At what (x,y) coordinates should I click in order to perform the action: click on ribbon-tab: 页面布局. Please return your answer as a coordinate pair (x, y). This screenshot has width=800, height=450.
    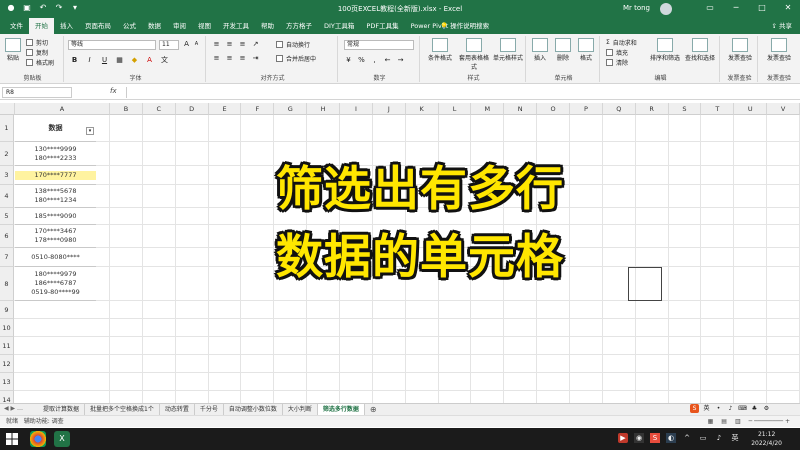
    Looking at the image, I should click on (98, 26).